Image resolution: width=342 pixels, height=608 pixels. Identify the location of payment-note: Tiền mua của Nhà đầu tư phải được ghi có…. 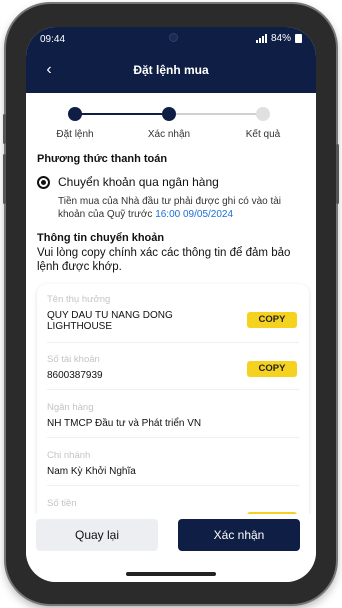
(183, 208).